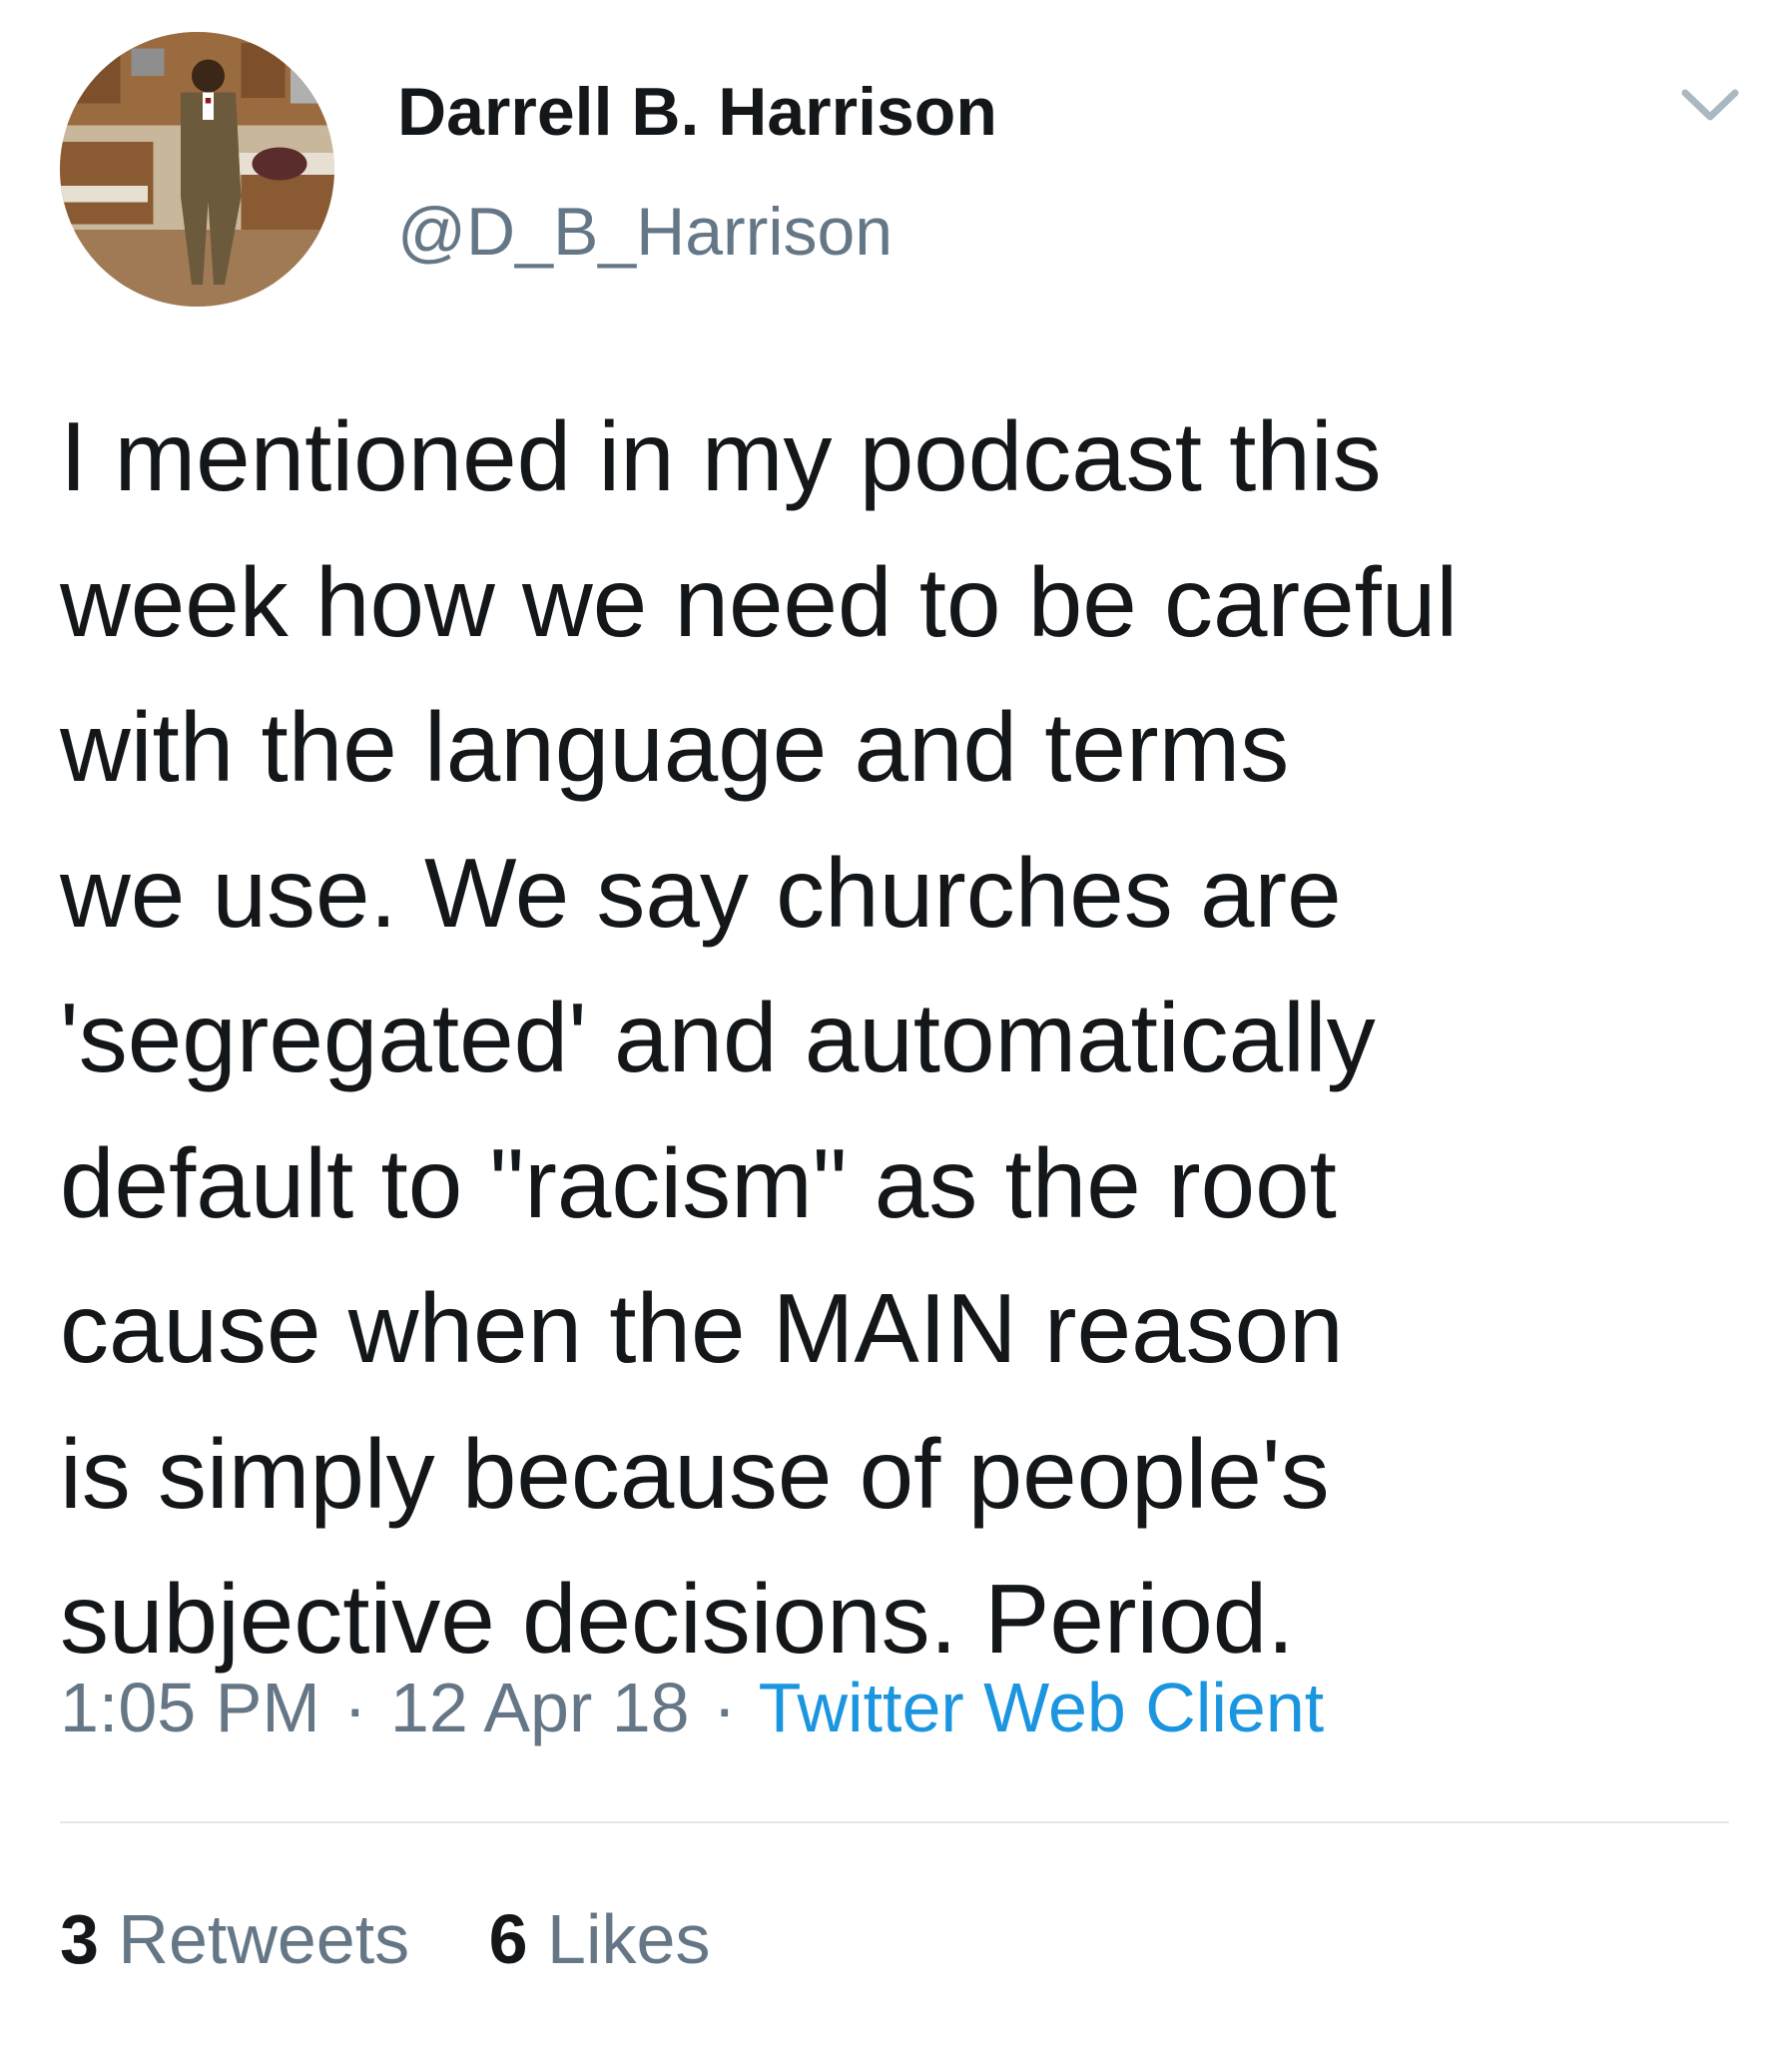 The image size is (1792, 2045). I want to click on avatar-photo, so click(197, 169).